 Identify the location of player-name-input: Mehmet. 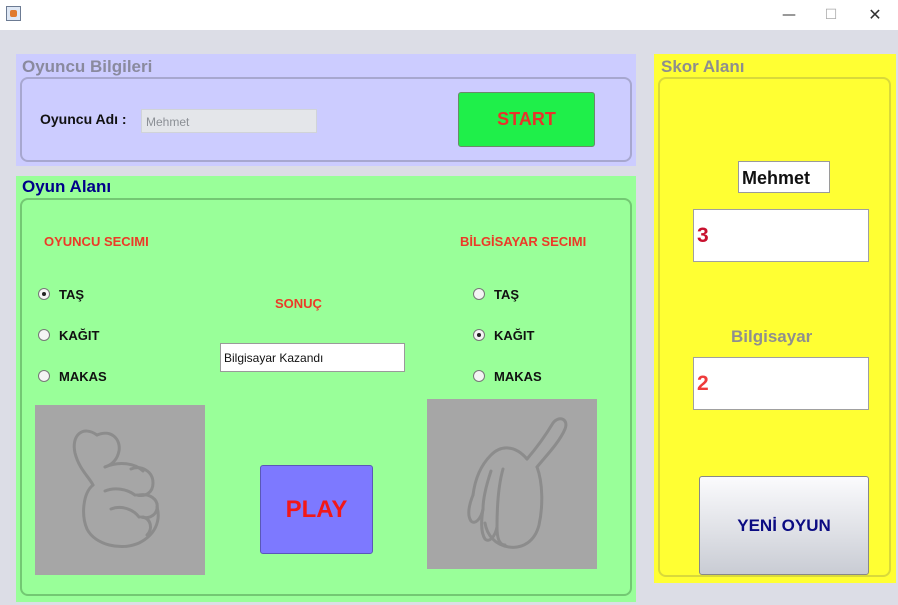
(229, 121).